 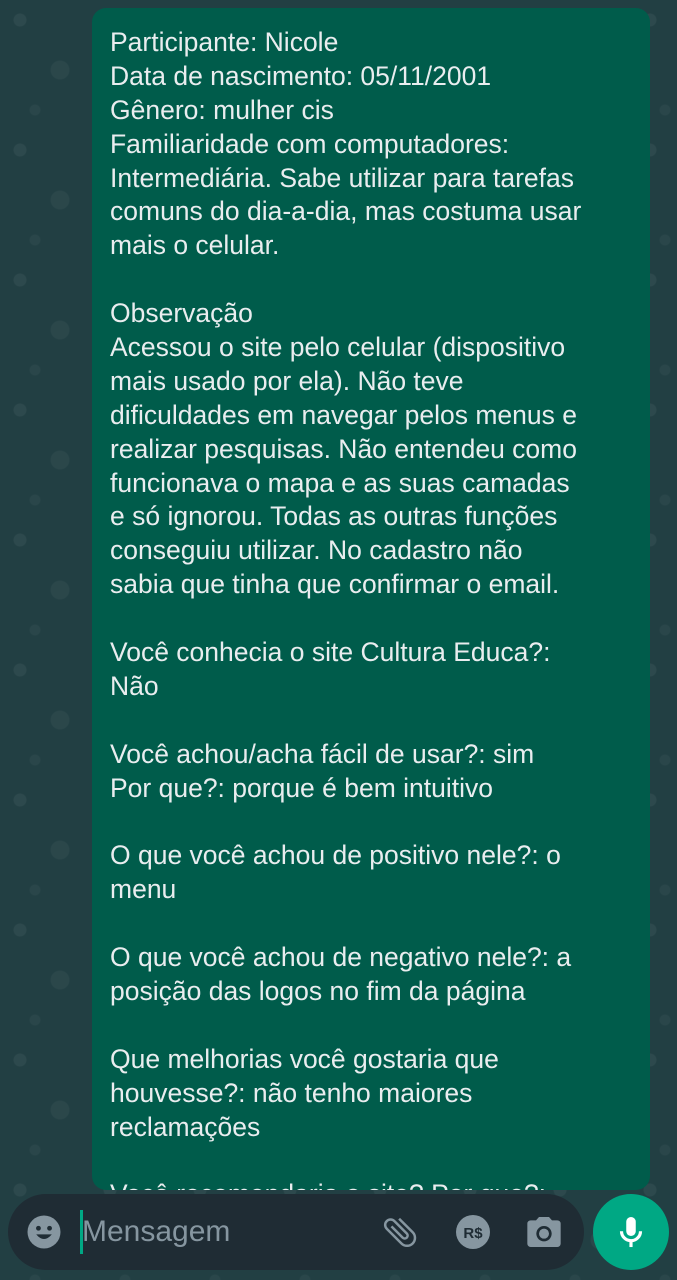 I want to click on message-line: reclamações, so click(x=185, y=1126).